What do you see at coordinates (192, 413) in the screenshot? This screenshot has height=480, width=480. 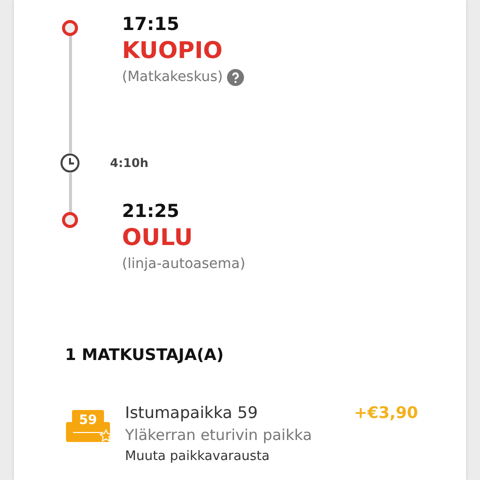 I see `seat-title: Istumapaikka 59` at bounding box center [192, 413].